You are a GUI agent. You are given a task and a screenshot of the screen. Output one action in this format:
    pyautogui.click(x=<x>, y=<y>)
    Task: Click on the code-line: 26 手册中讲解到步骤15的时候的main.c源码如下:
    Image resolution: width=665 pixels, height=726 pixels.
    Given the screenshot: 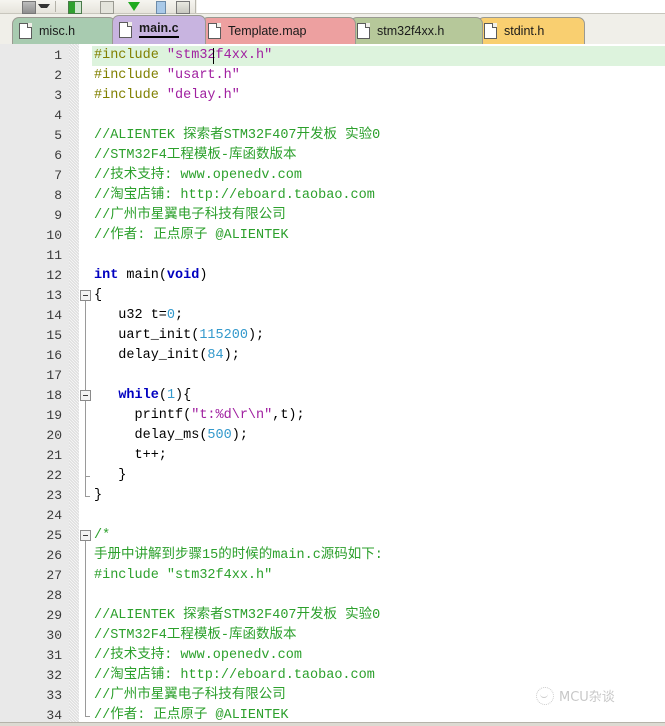 What is the action you would take?
    pyautogui.click(x=332, y=556)
    